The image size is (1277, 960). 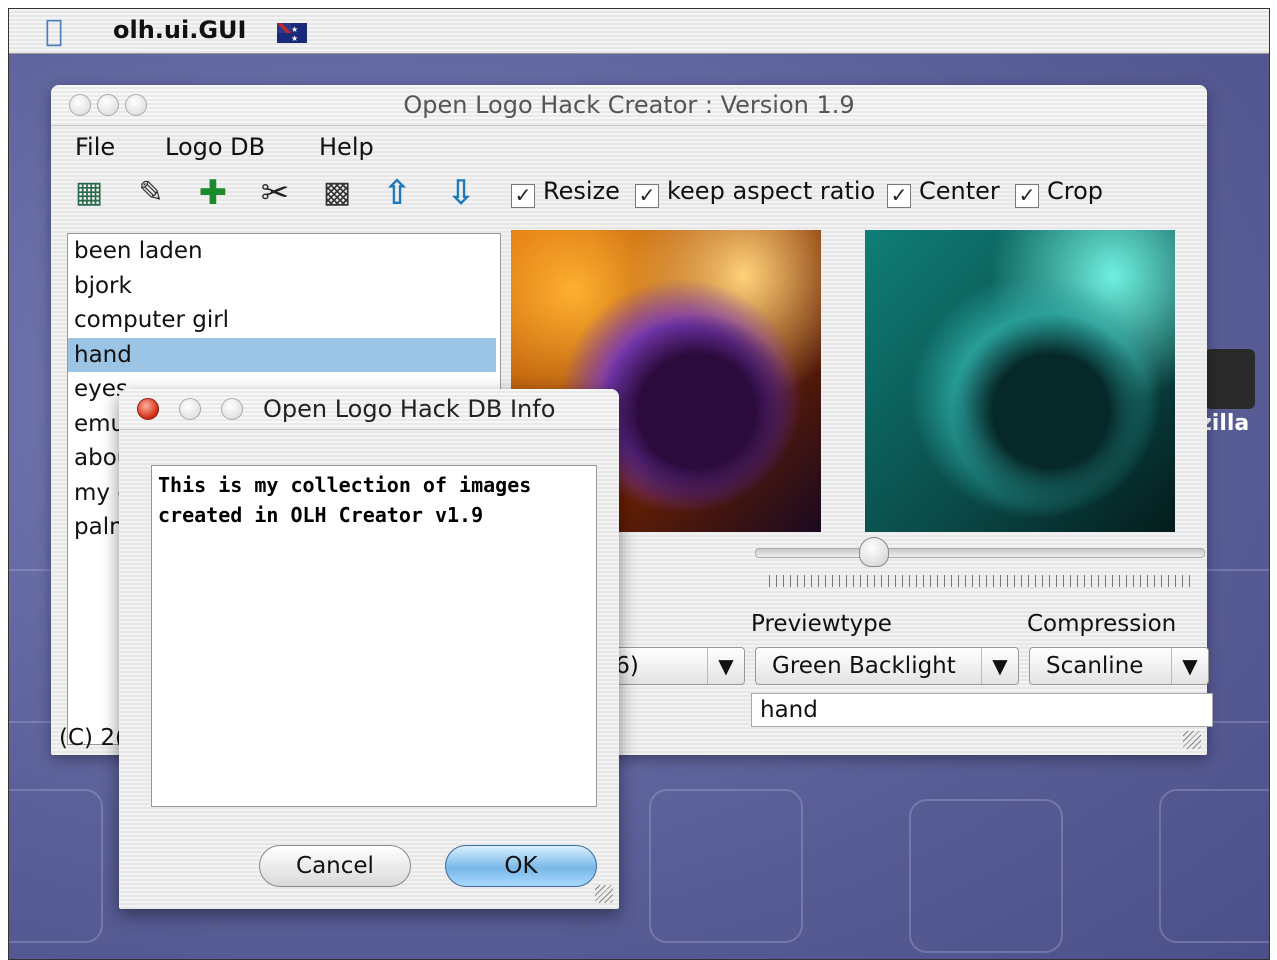 I want to click on system-menubar:  olh.ui.GUI, so click(x=639, y=31).